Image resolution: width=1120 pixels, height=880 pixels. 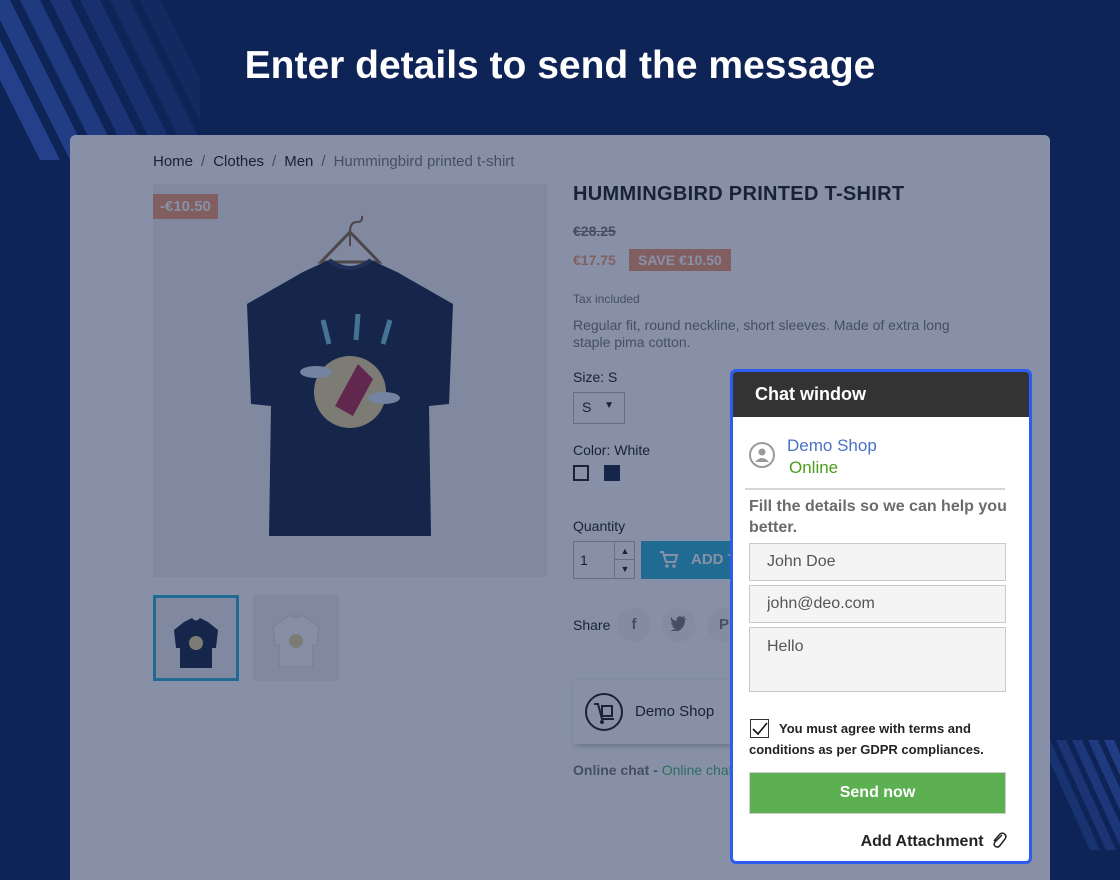 What do you see at coordinates (594, 260) in the screenshot?
I see `current-price: €17.75` at bounding box center [594, 260].